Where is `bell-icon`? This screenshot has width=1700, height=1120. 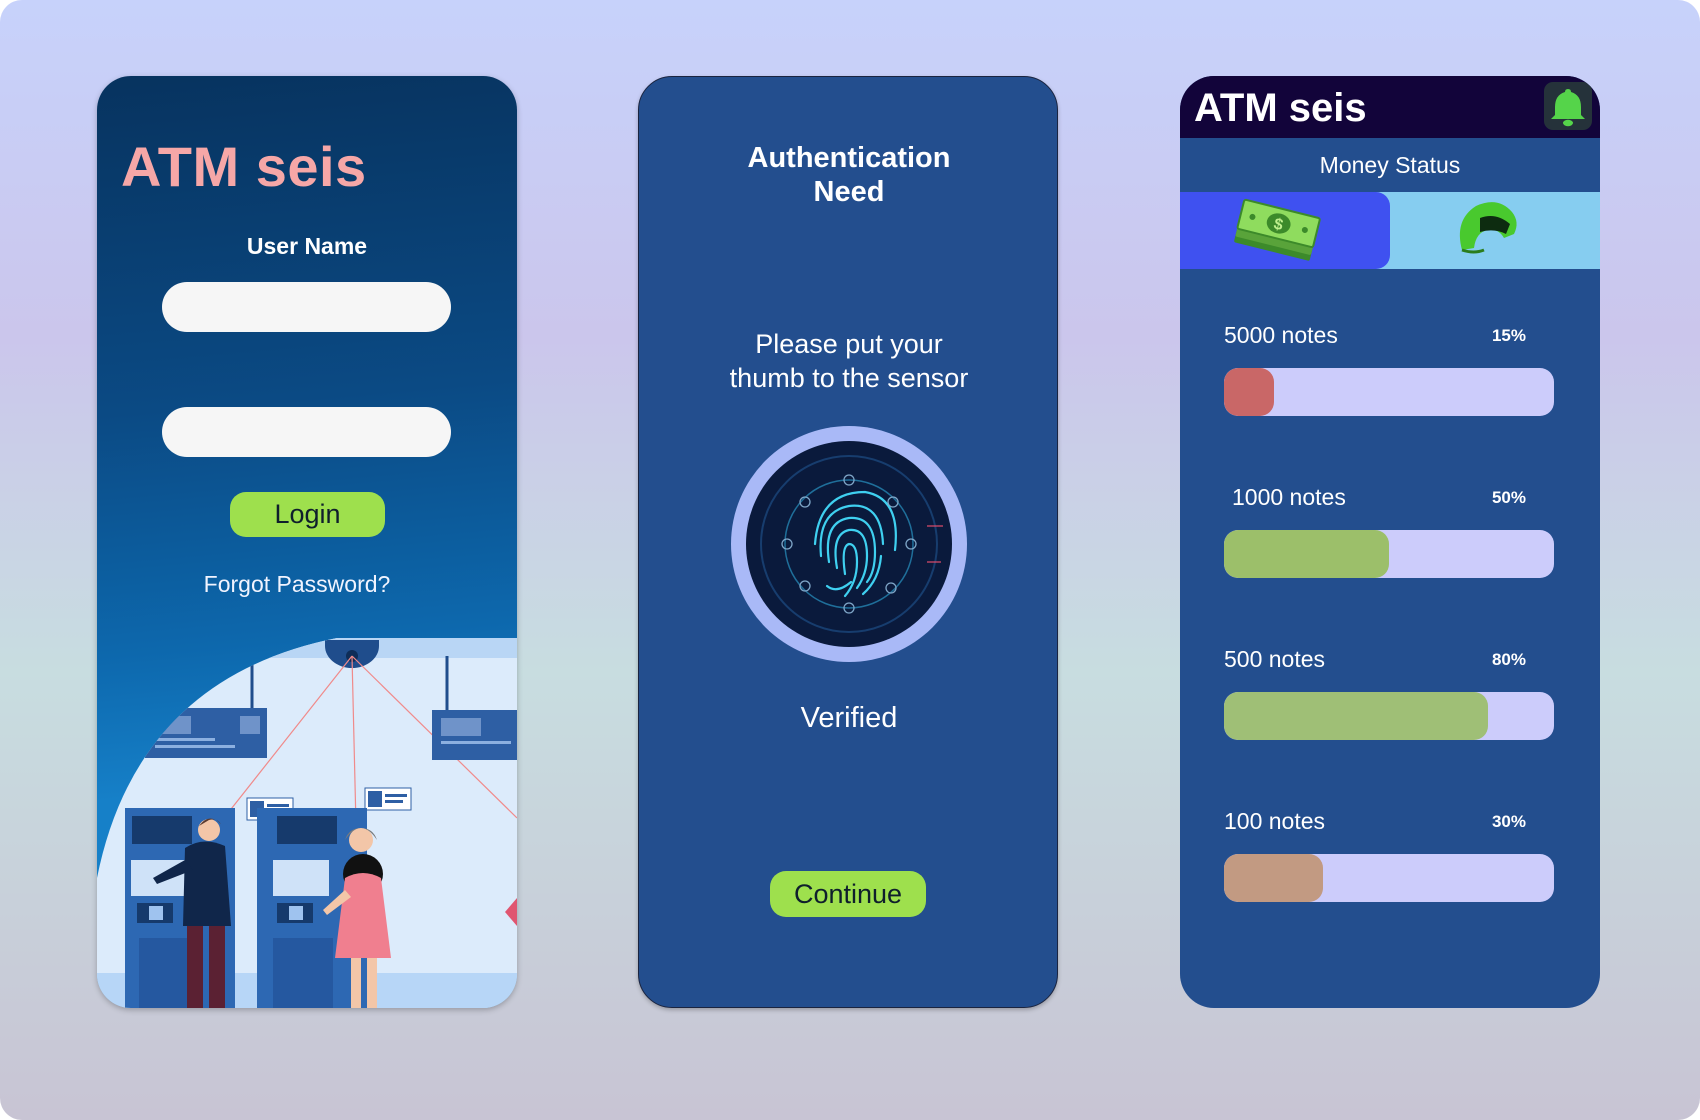
bell-icon is located at coordinates (1568, 108).